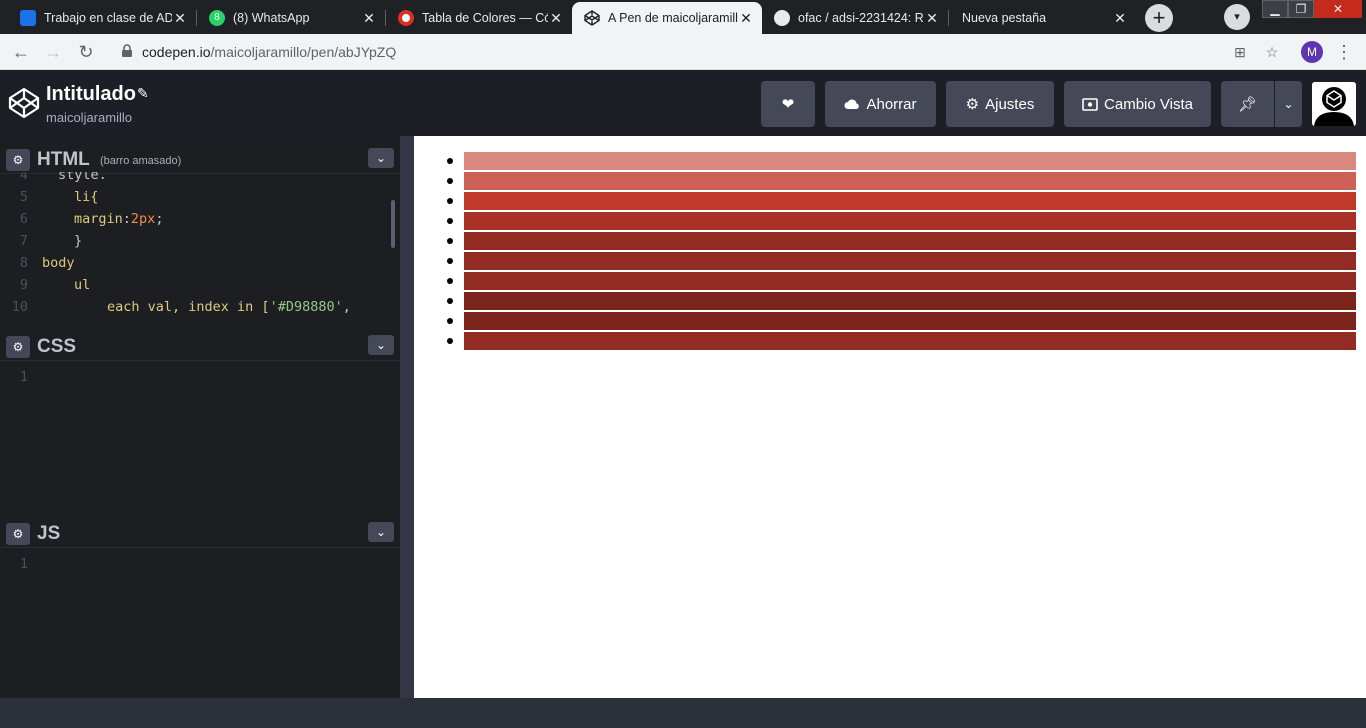  I want to click on code-line: 4 style., so click(63, 177).